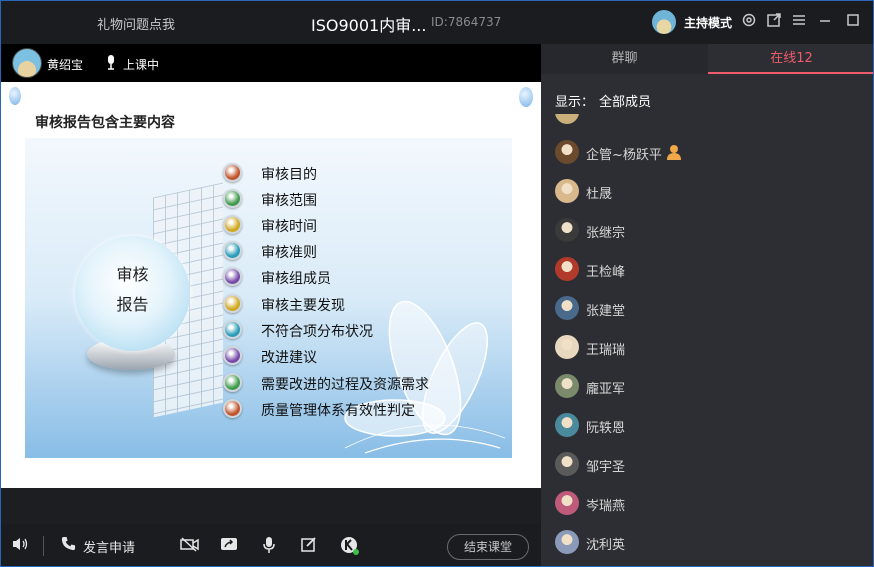 The width and height of the screenshot is (874, 567). I want to click on k-app-icon, so click(350, 548).